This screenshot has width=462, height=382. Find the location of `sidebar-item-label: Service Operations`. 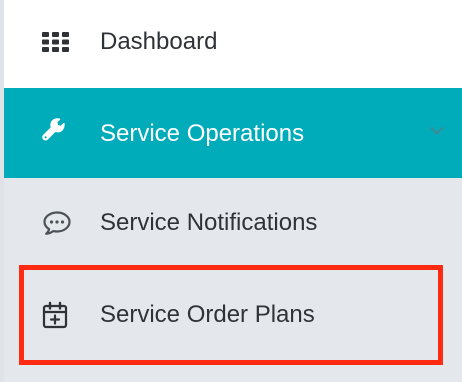

sidebar-item-label: Service Operations is located at coordinates (202, 133).